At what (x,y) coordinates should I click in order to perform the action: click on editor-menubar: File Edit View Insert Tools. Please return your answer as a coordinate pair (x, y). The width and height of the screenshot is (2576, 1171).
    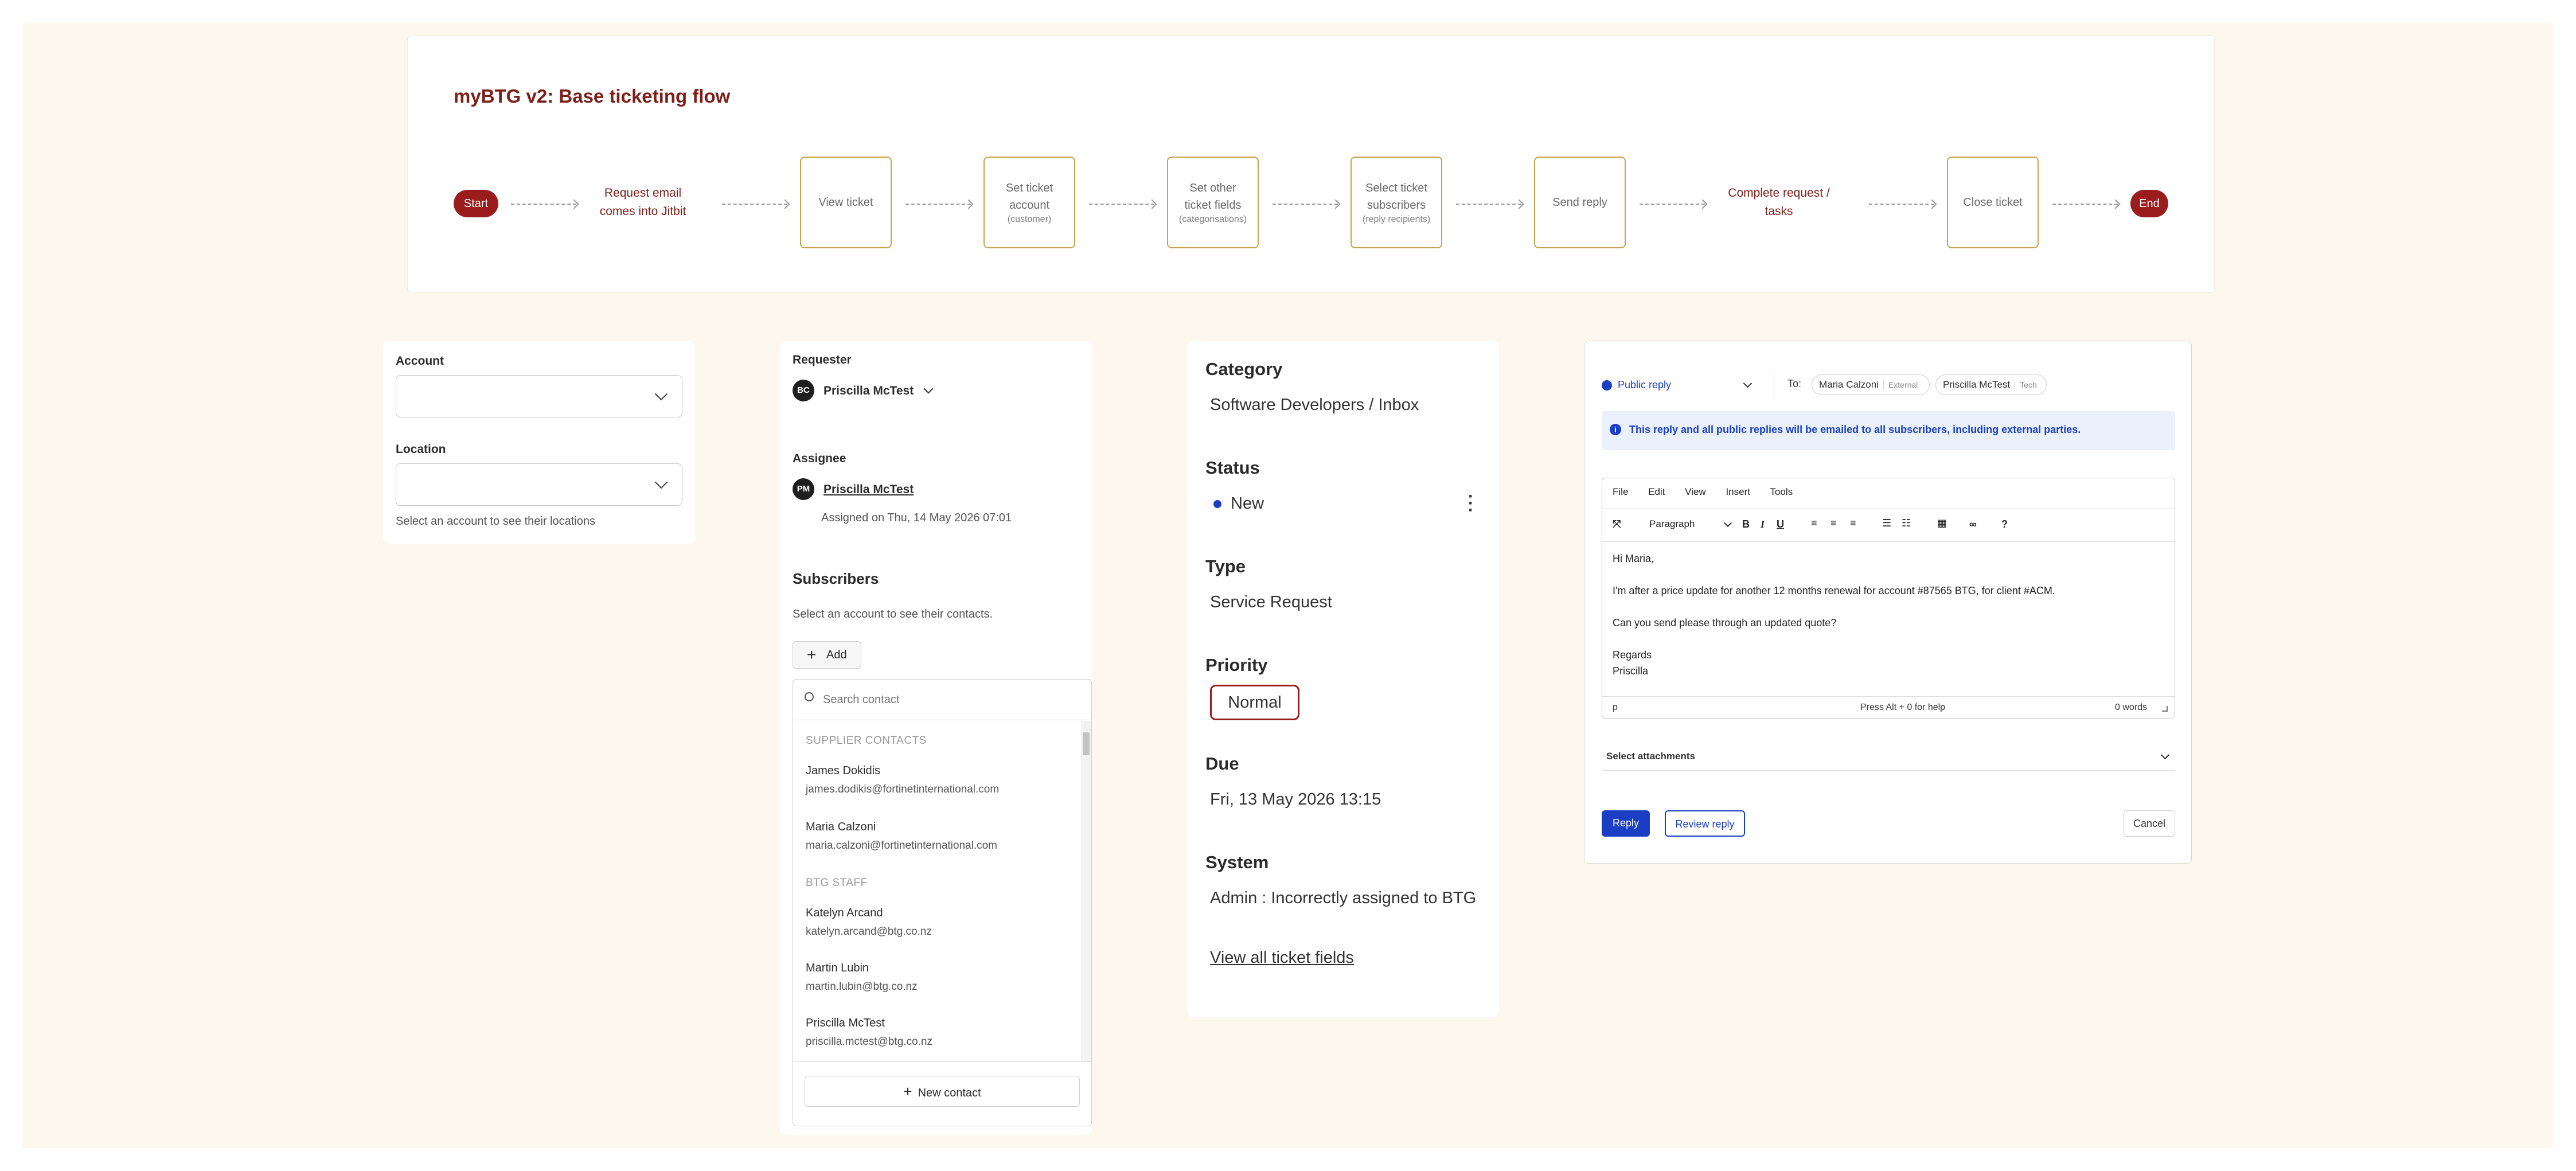
    Looking at the image, I should click on (1703, 492).